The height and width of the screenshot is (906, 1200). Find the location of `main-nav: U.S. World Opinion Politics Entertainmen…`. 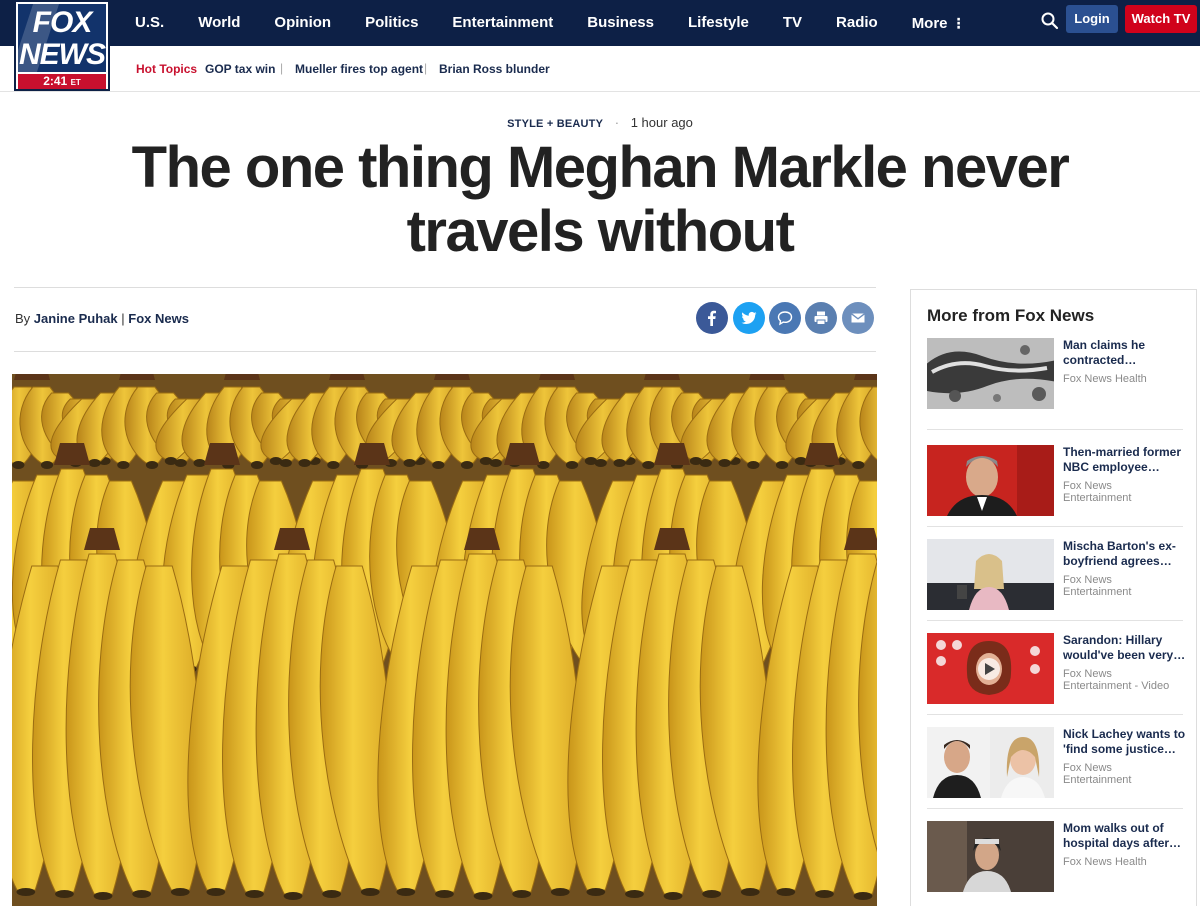

main-nav: U.S. World Opinion Politics Entertainmen… is located at coordinates (550, 23).